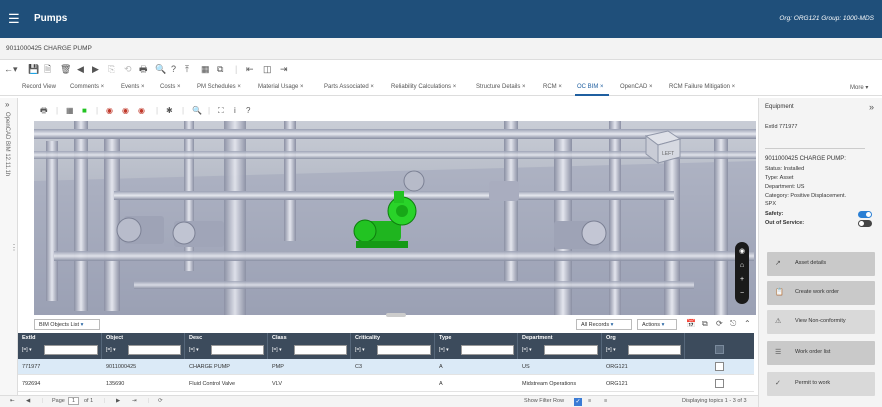 The width and height of the screenshot is (882, 407). I want to click on column-department: Department [=] ▾, so click(560, 346).